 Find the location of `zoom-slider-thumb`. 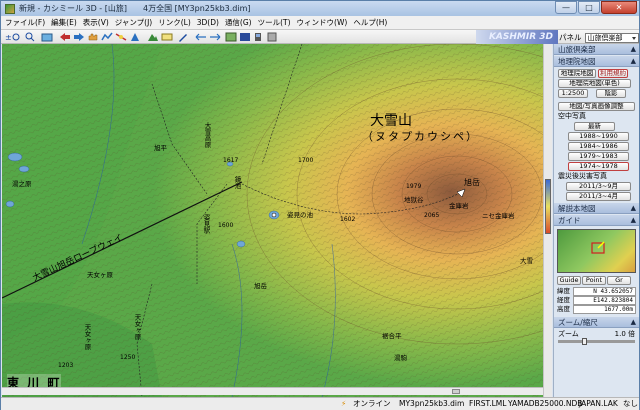

zoom-slider-thumb is located at coordinates (584, 341).